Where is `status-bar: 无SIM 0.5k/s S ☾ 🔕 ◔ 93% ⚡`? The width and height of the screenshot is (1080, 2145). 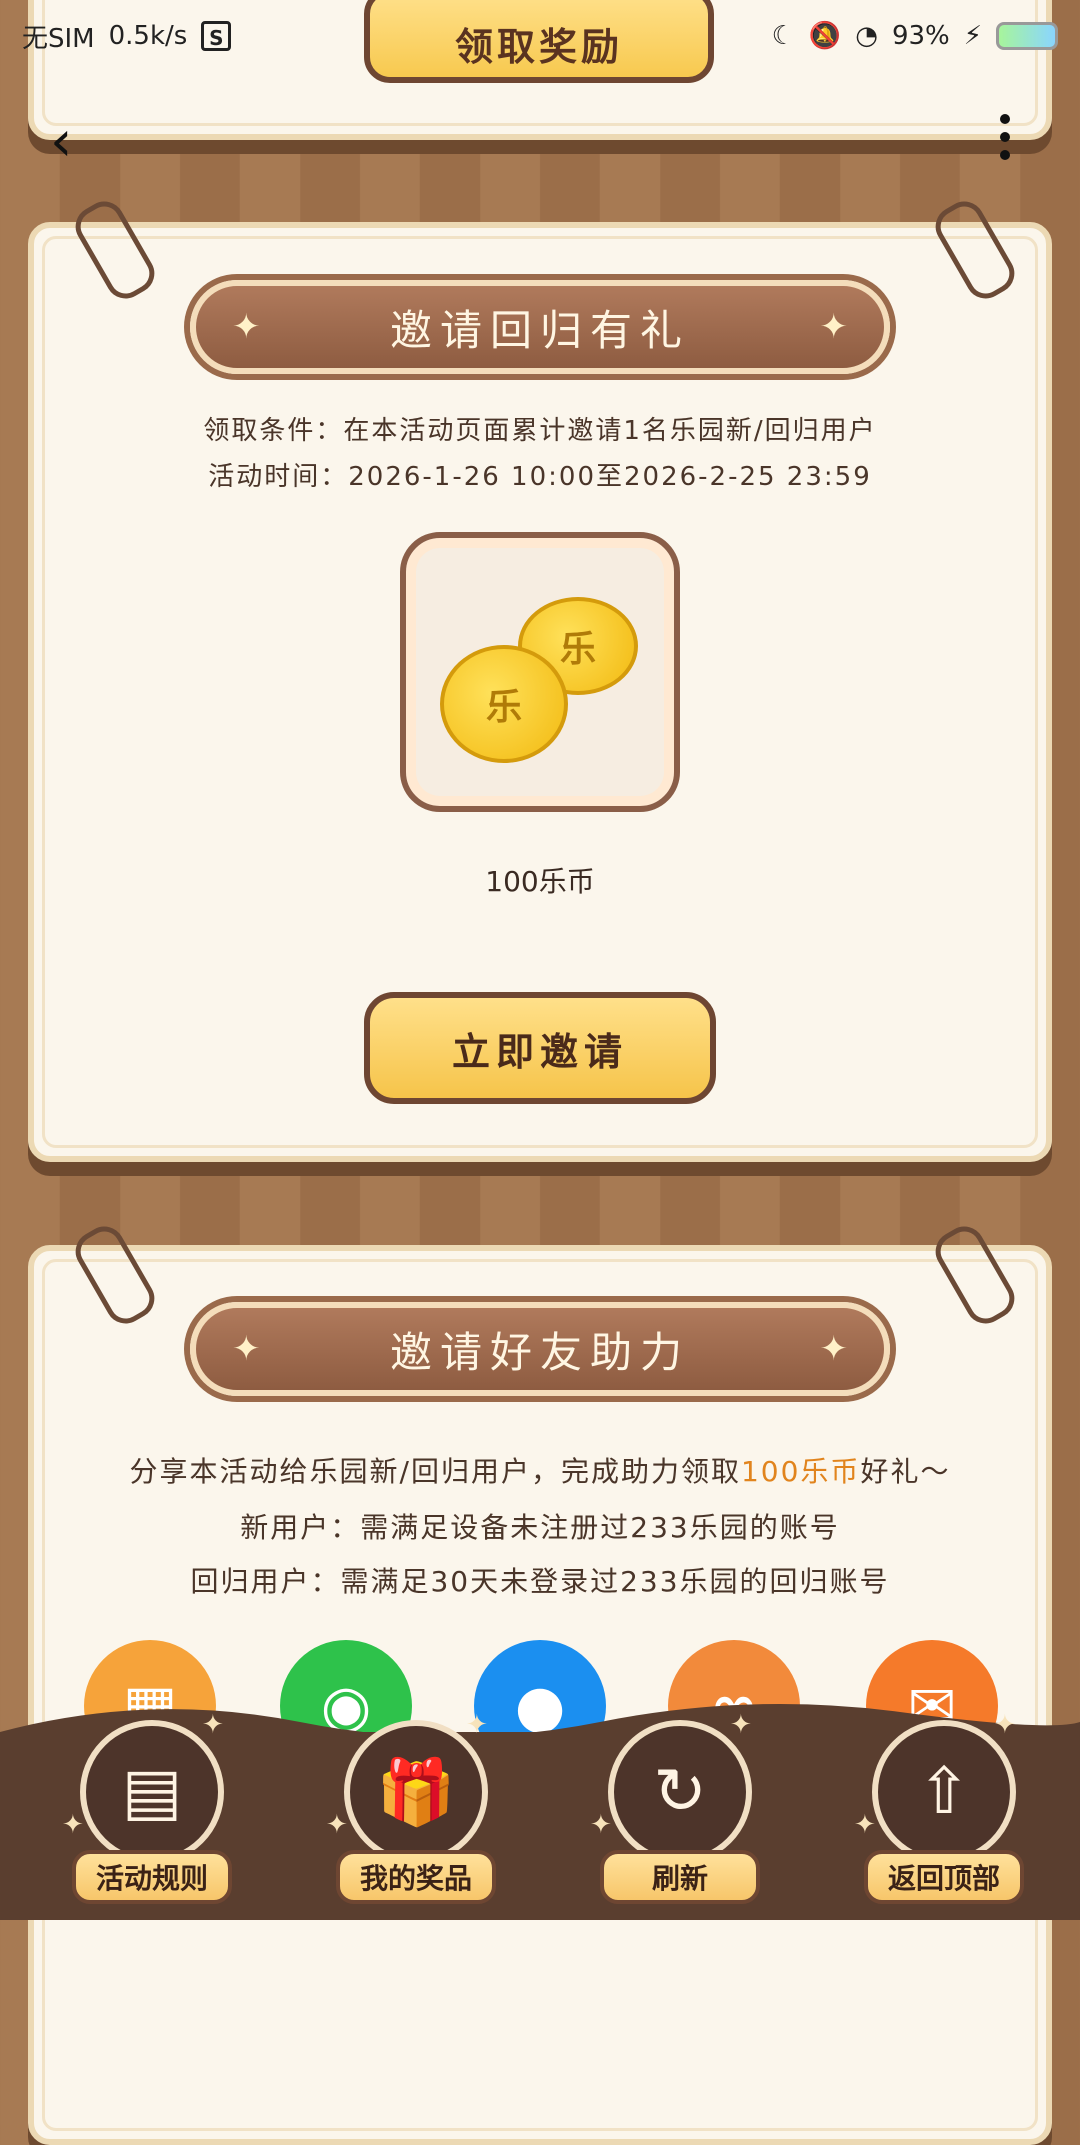 status-bar: 无SIM 0.5k/s S ☾ 🔕 ◔ 93% ⚡ is located at coordinates (540, 36).